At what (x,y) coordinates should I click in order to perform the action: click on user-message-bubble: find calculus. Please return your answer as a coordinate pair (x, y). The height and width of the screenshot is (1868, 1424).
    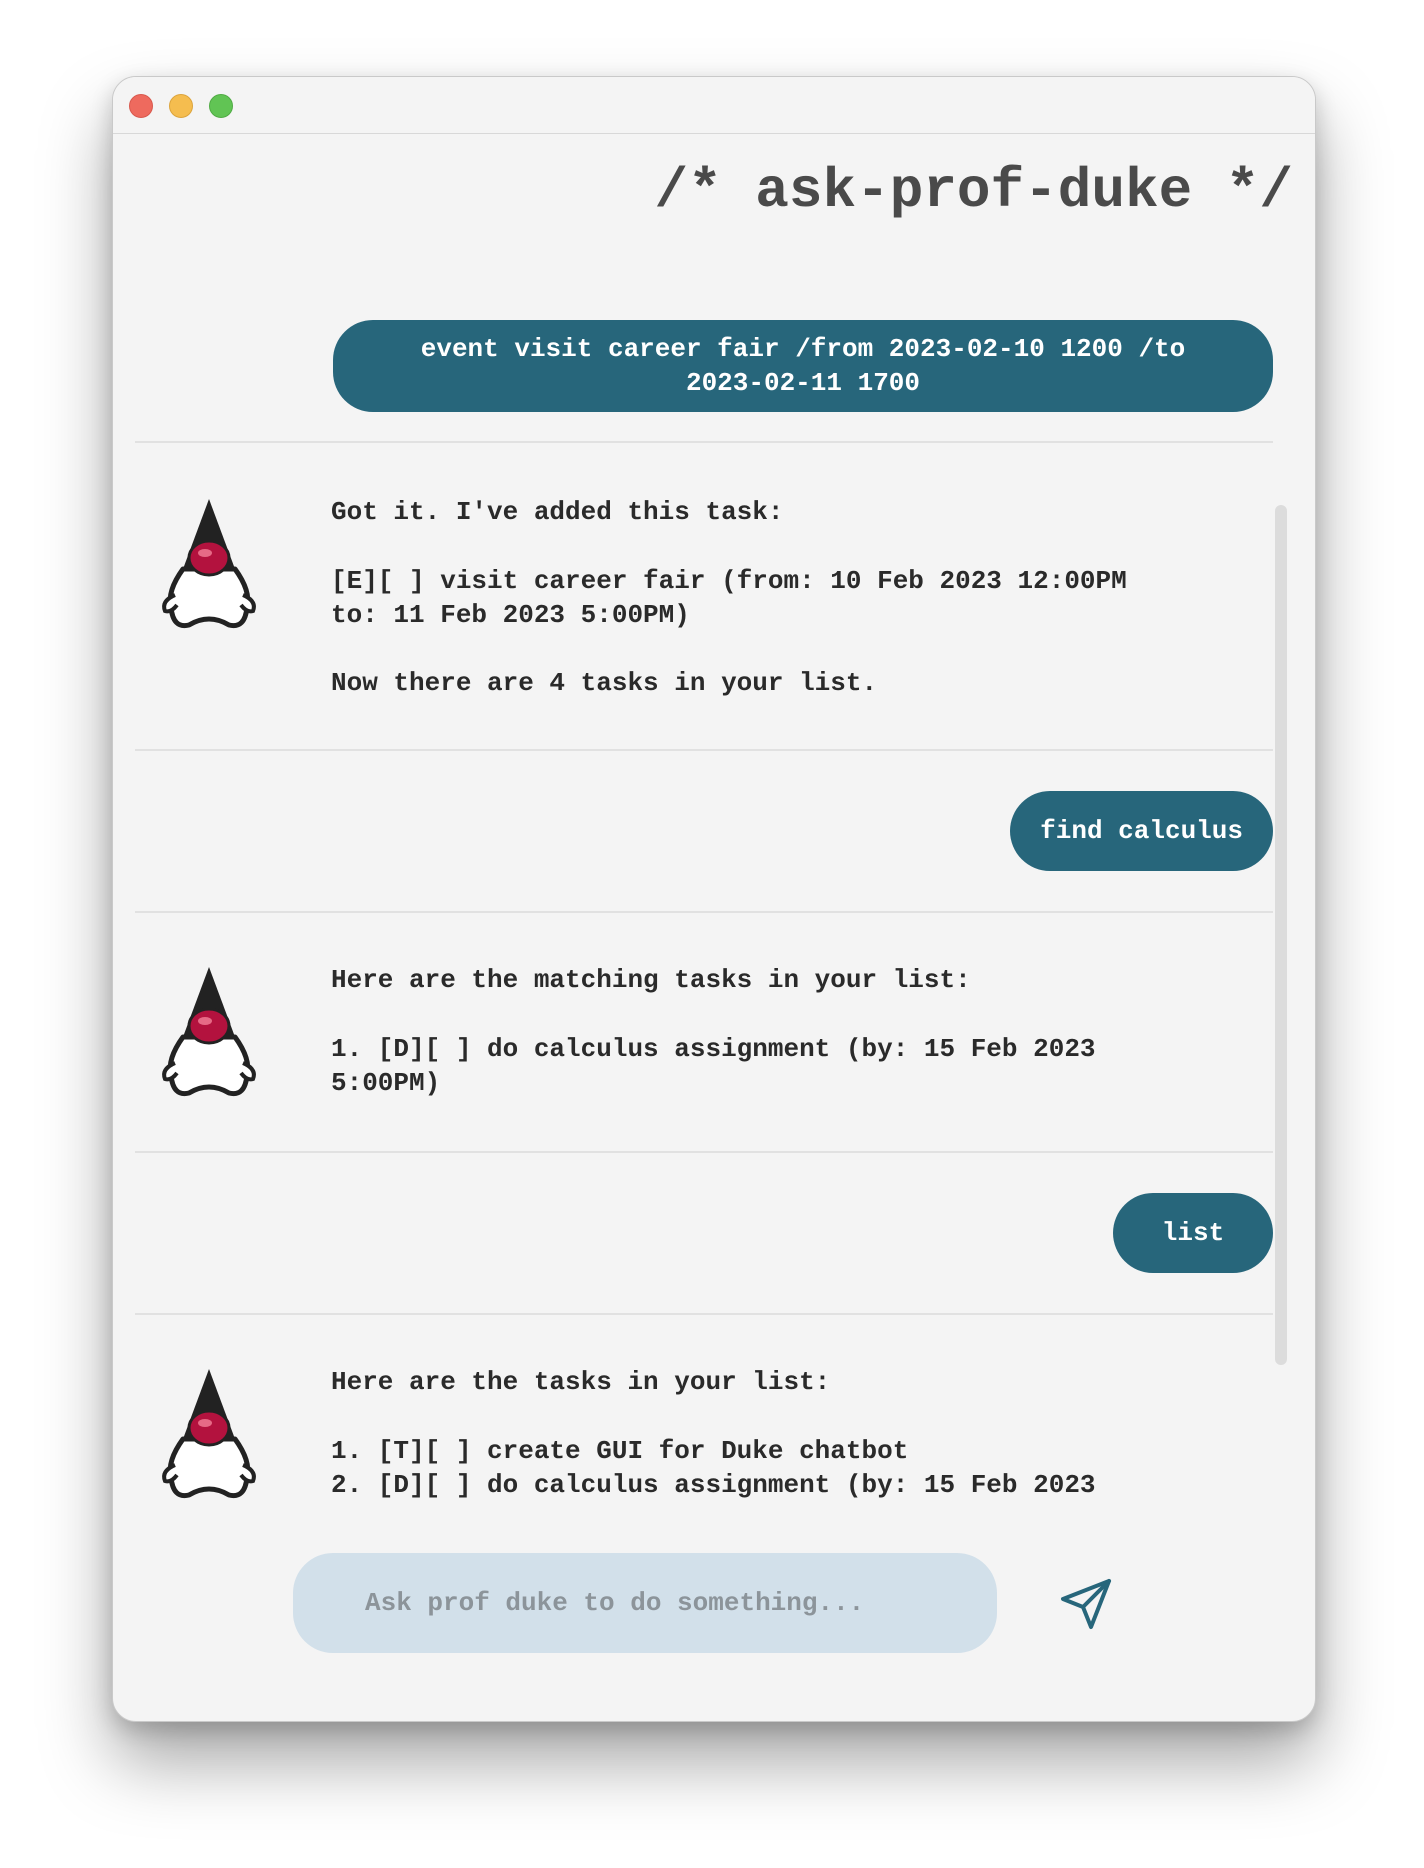
    Looking at the image, I should click on (1141, 831).